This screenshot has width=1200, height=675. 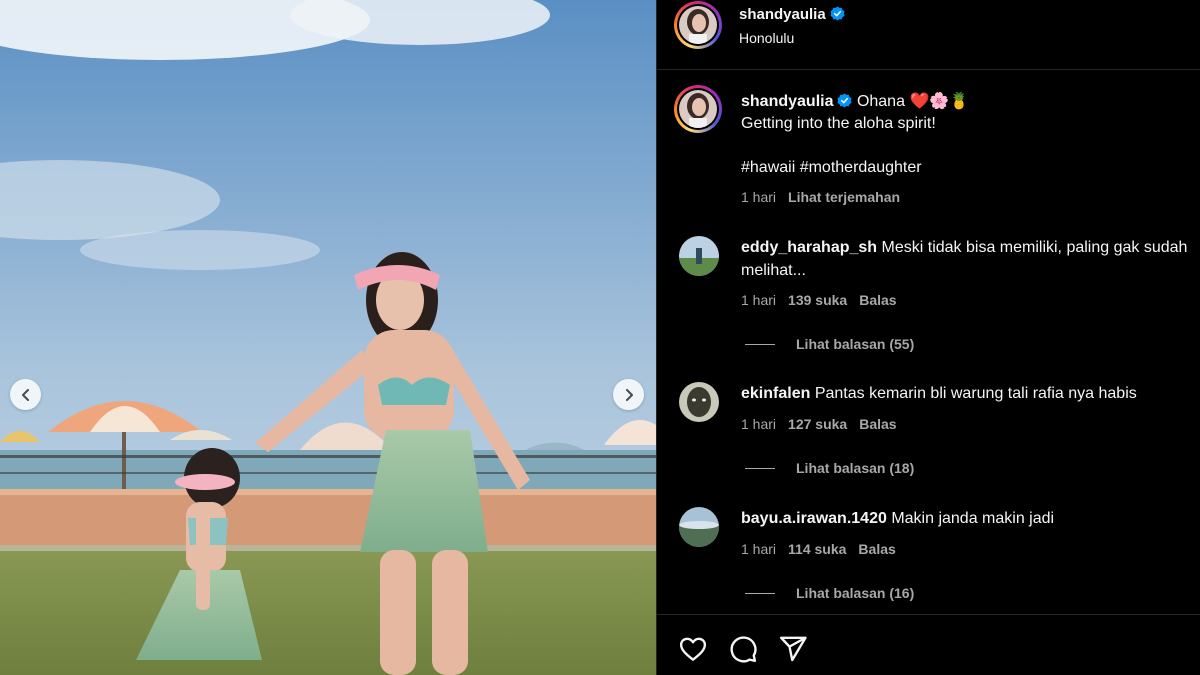 I want to click on author-avatar-image, so click(x=698, y=25).